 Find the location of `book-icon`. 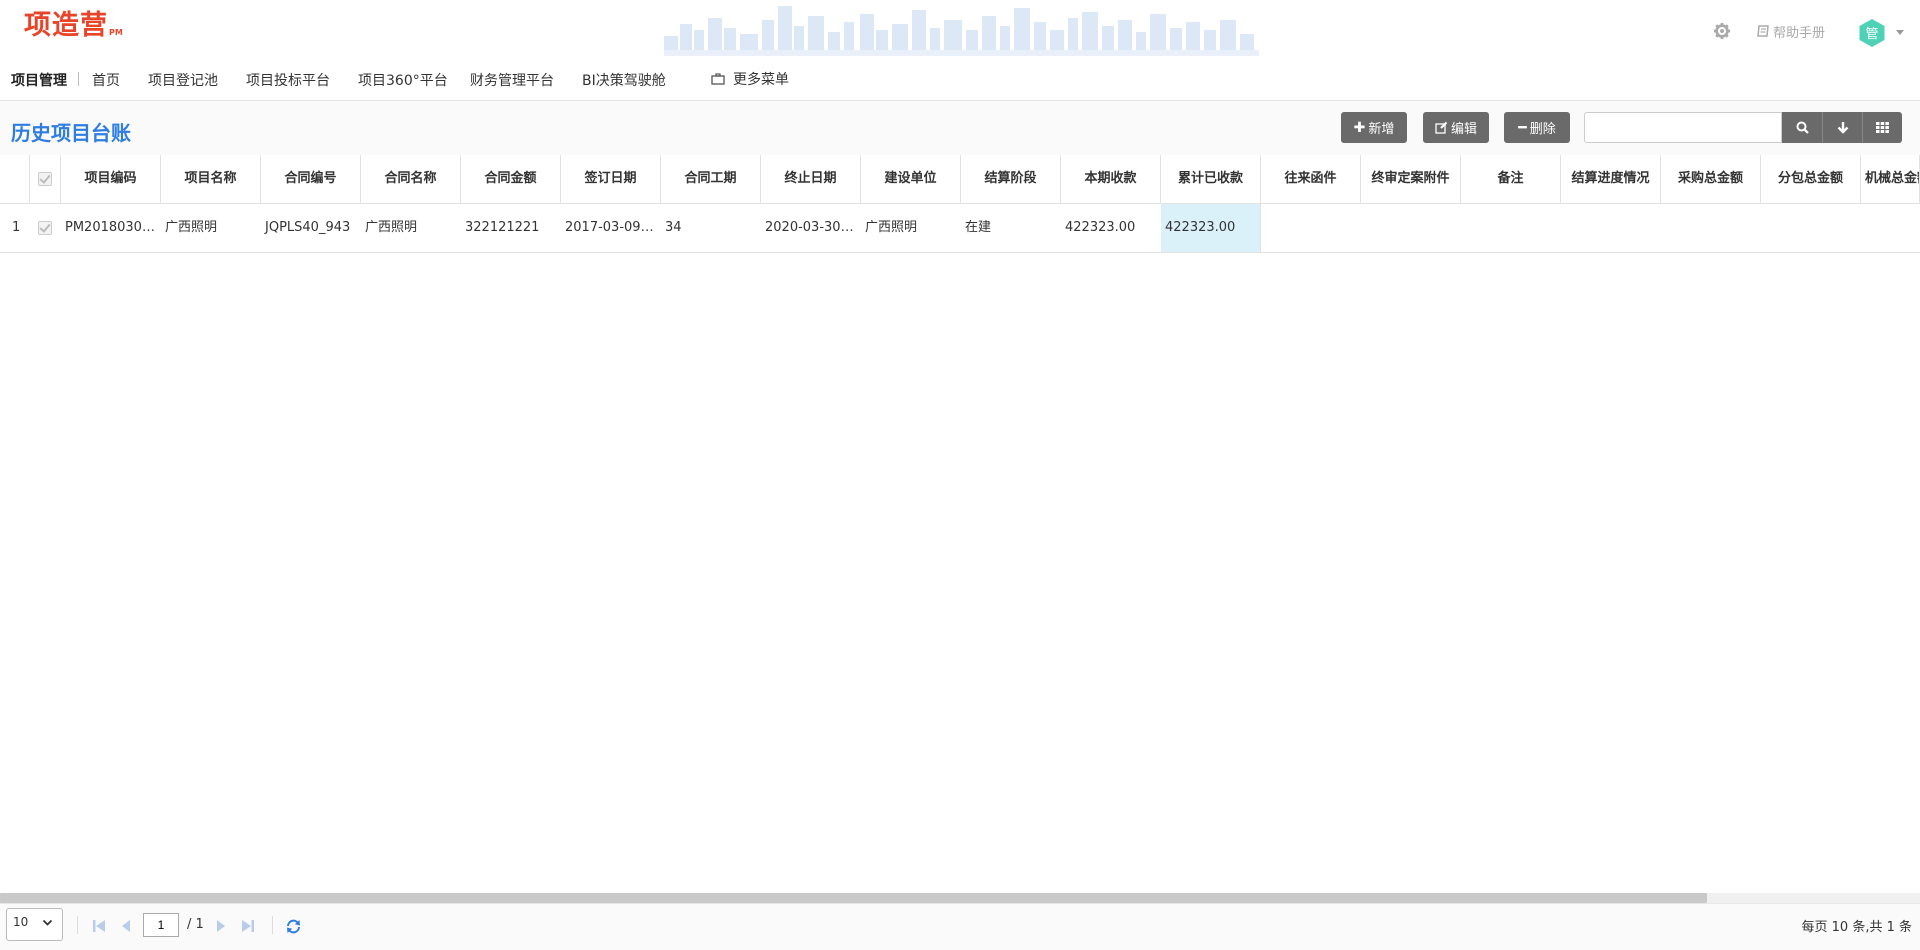

book-icon is located at coordinates (1763, 31).